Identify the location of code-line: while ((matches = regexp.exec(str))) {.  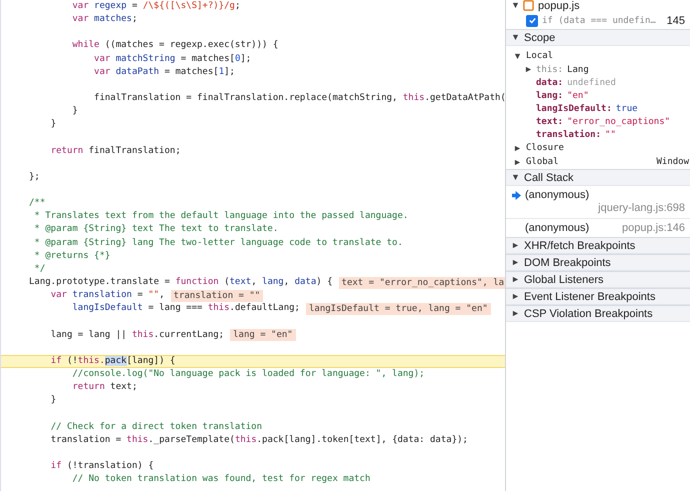
(175, 45).